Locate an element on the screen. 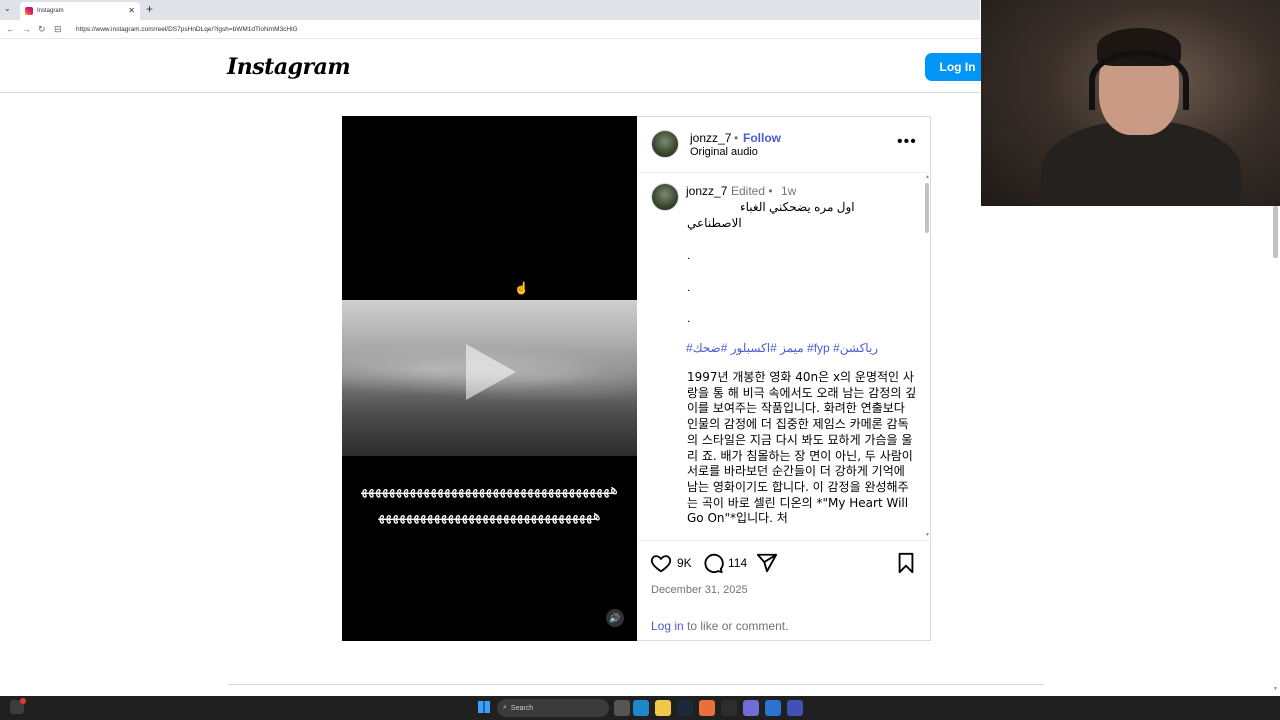  video-caption-line-1: ﻫﻬﻬﻬﻬﻬﻬﻬﻬﻬﻬﻬﻬﻬﻬﻬﻬﻬﻬﻬﻬﻬﻬﻬﻬﻬﻬﻬﻬﻬﻬﻬﻬﻬﻬﻬﻬ is located at coordinates (489, 489).